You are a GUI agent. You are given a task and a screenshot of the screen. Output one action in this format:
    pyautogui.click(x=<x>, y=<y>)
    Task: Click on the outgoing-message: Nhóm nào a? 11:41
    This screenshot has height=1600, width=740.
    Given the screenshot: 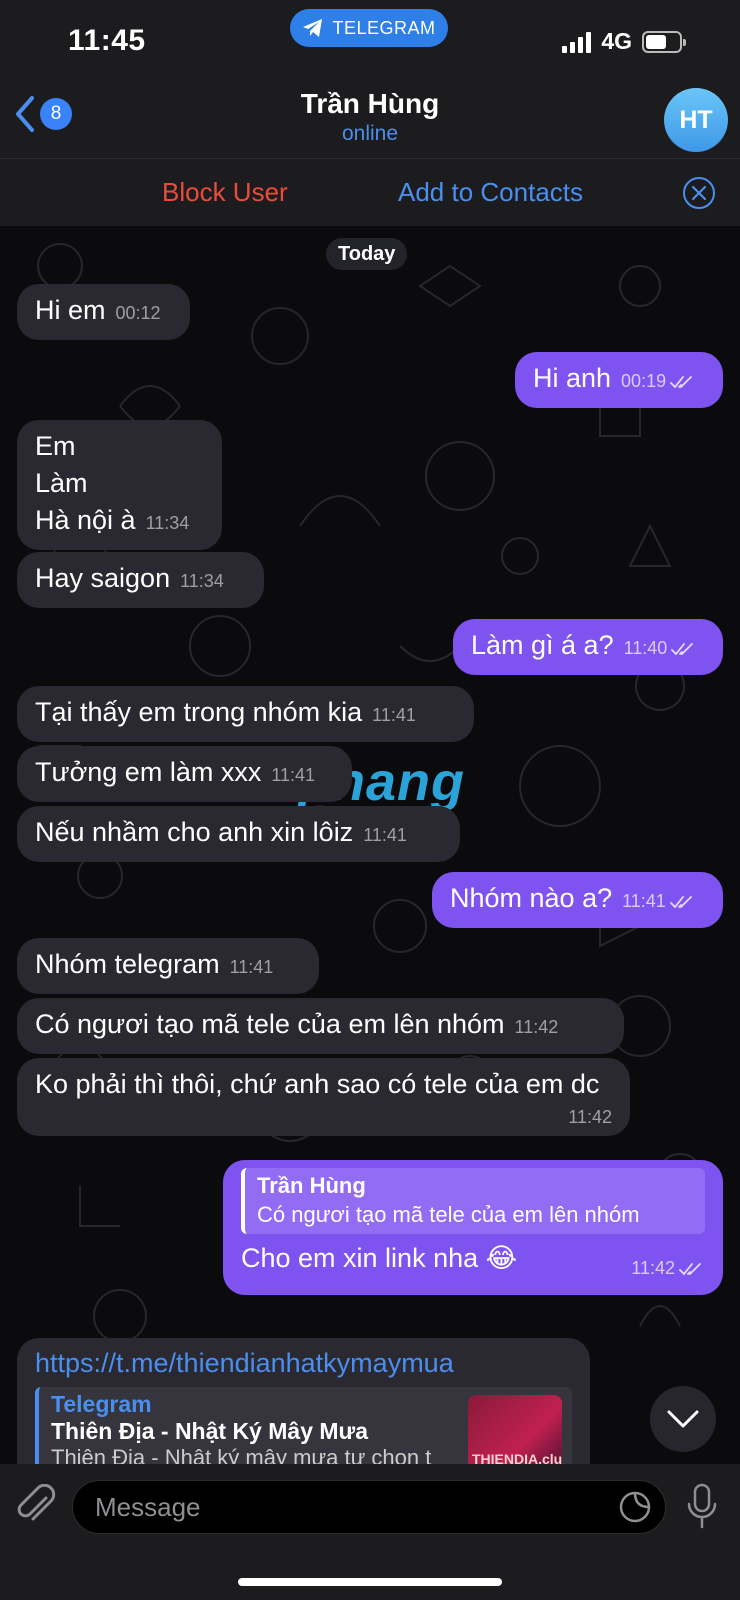 What is the action you would take?
    pyautogui.click(x=577, y=900)
    